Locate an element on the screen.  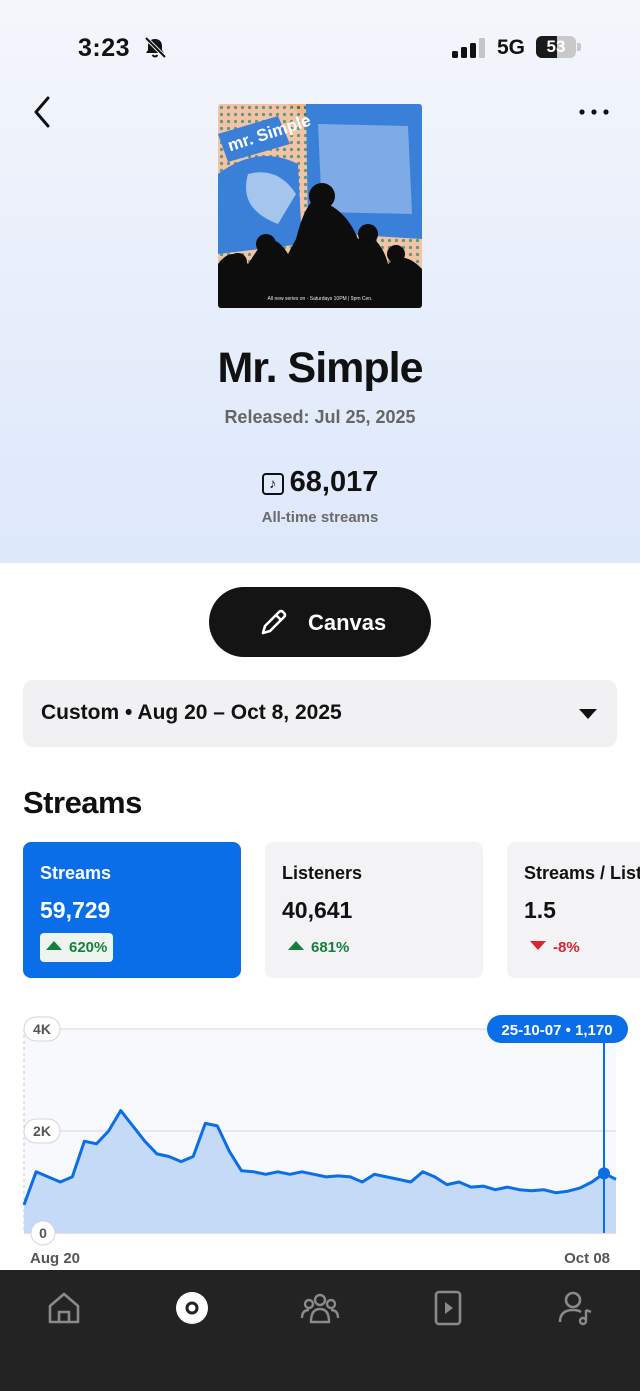
battery-icon: 53 is located at coordinates (559, 47).